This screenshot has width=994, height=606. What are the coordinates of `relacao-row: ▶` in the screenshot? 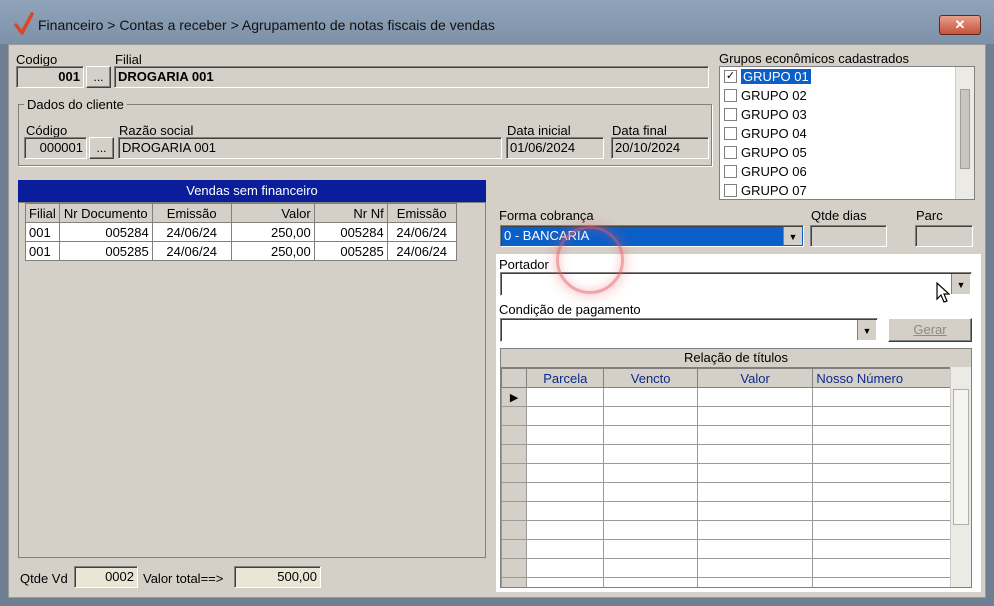 It's located at (726, 397).